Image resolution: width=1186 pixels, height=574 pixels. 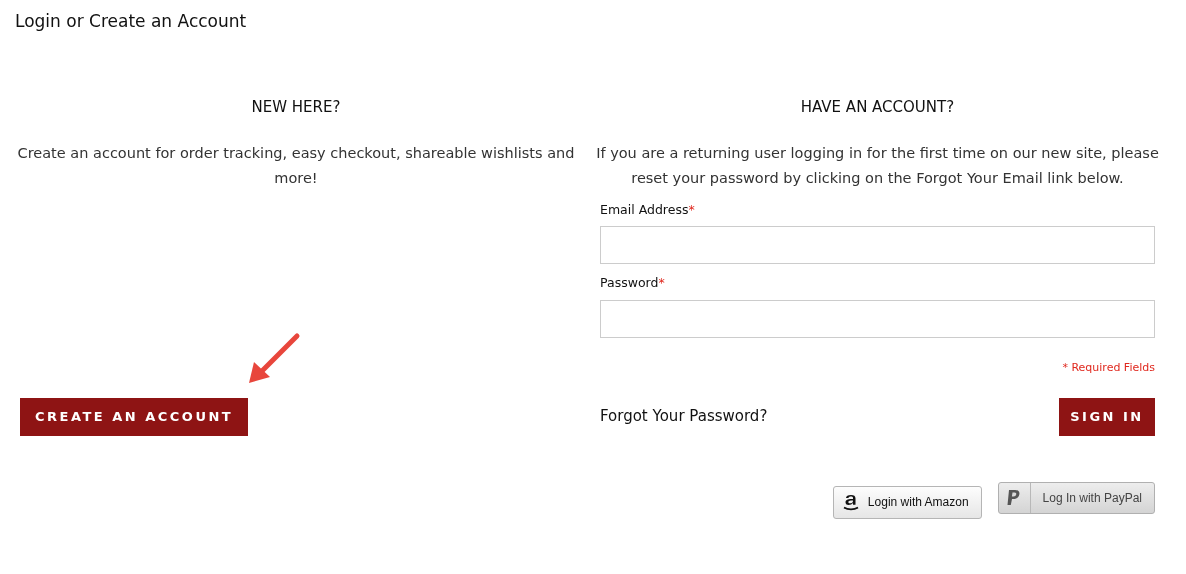 What do you see at coordinates (1076, 497) in the screenshot?
I see `paypal-login-button: Log In with PayPal` at bounding box center [1076, 497].